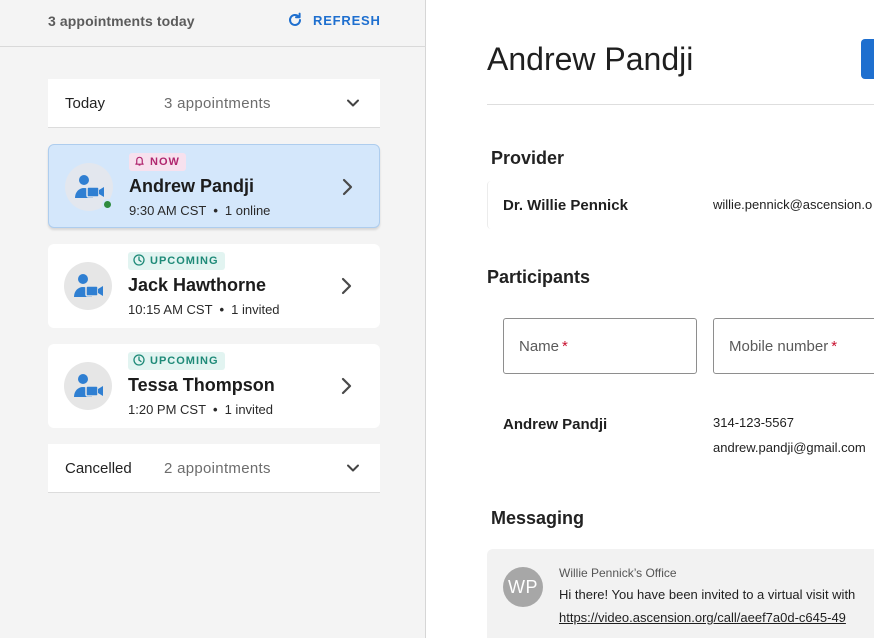 The image size is (874, 638). Describe the element at coordinates (217, 468) in the screenshot. I see `section-cancelled-count: 2 appointments` at that location.